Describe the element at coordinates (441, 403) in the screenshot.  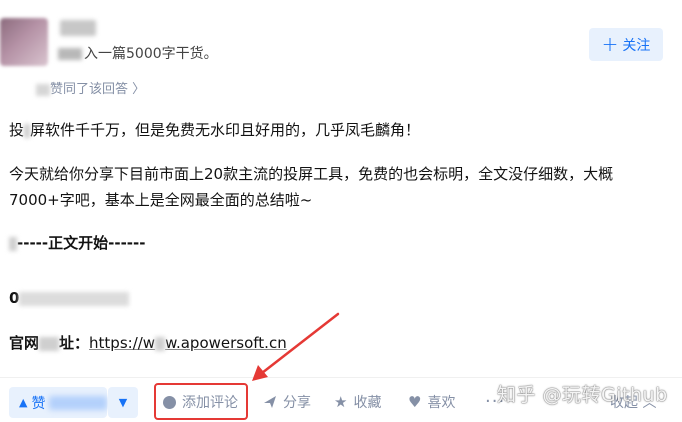
I see `like-label: 喜欢` at that location.